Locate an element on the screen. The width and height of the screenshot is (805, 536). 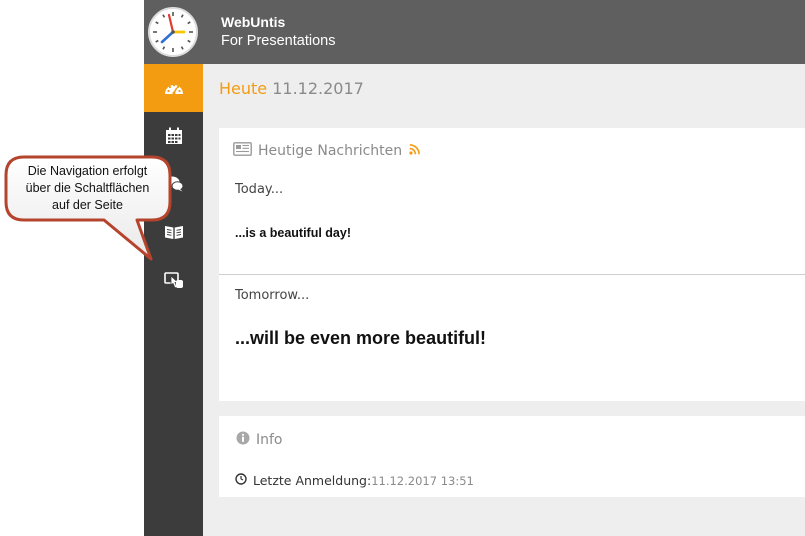
news-item1-body: ...is a beautiful day! is located at coordinates (293, 233).